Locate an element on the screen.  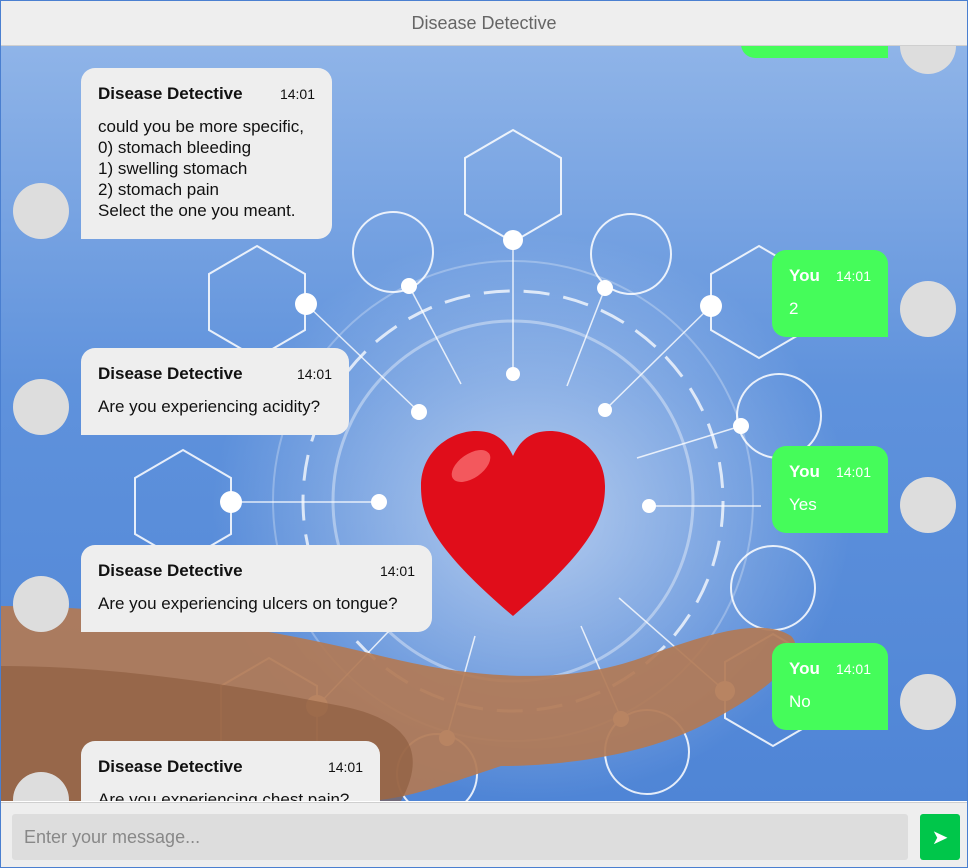
user-message: You 14:01 2 is located at coordinates (830, 293).